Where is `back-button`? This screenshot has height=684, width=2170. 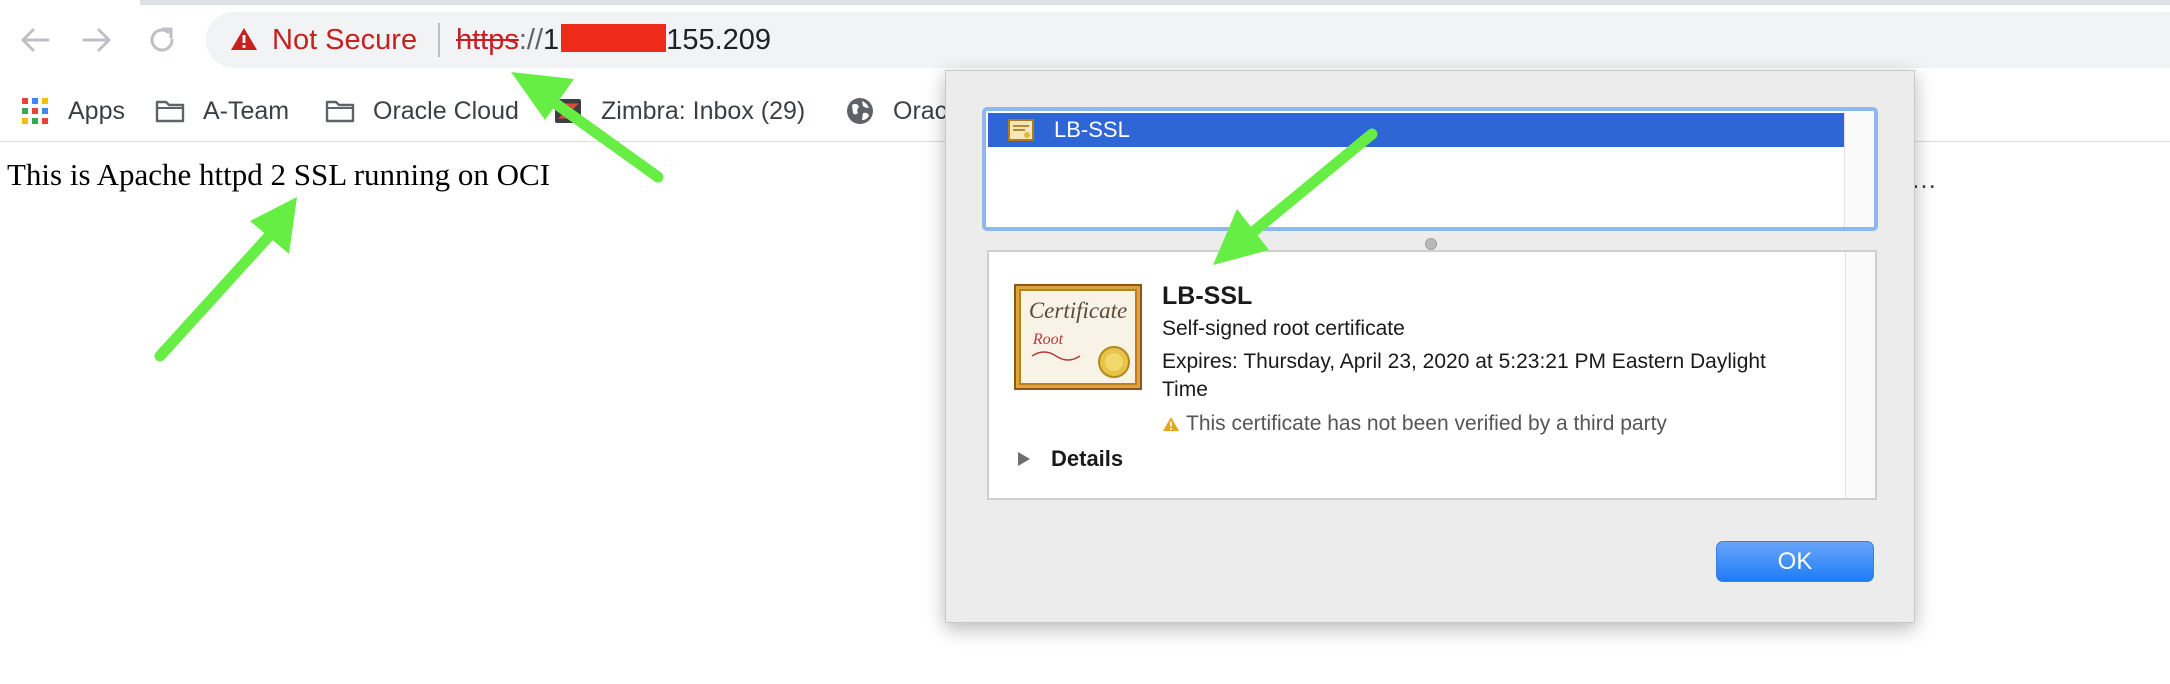 back-button is located at coordinates (35, 40).